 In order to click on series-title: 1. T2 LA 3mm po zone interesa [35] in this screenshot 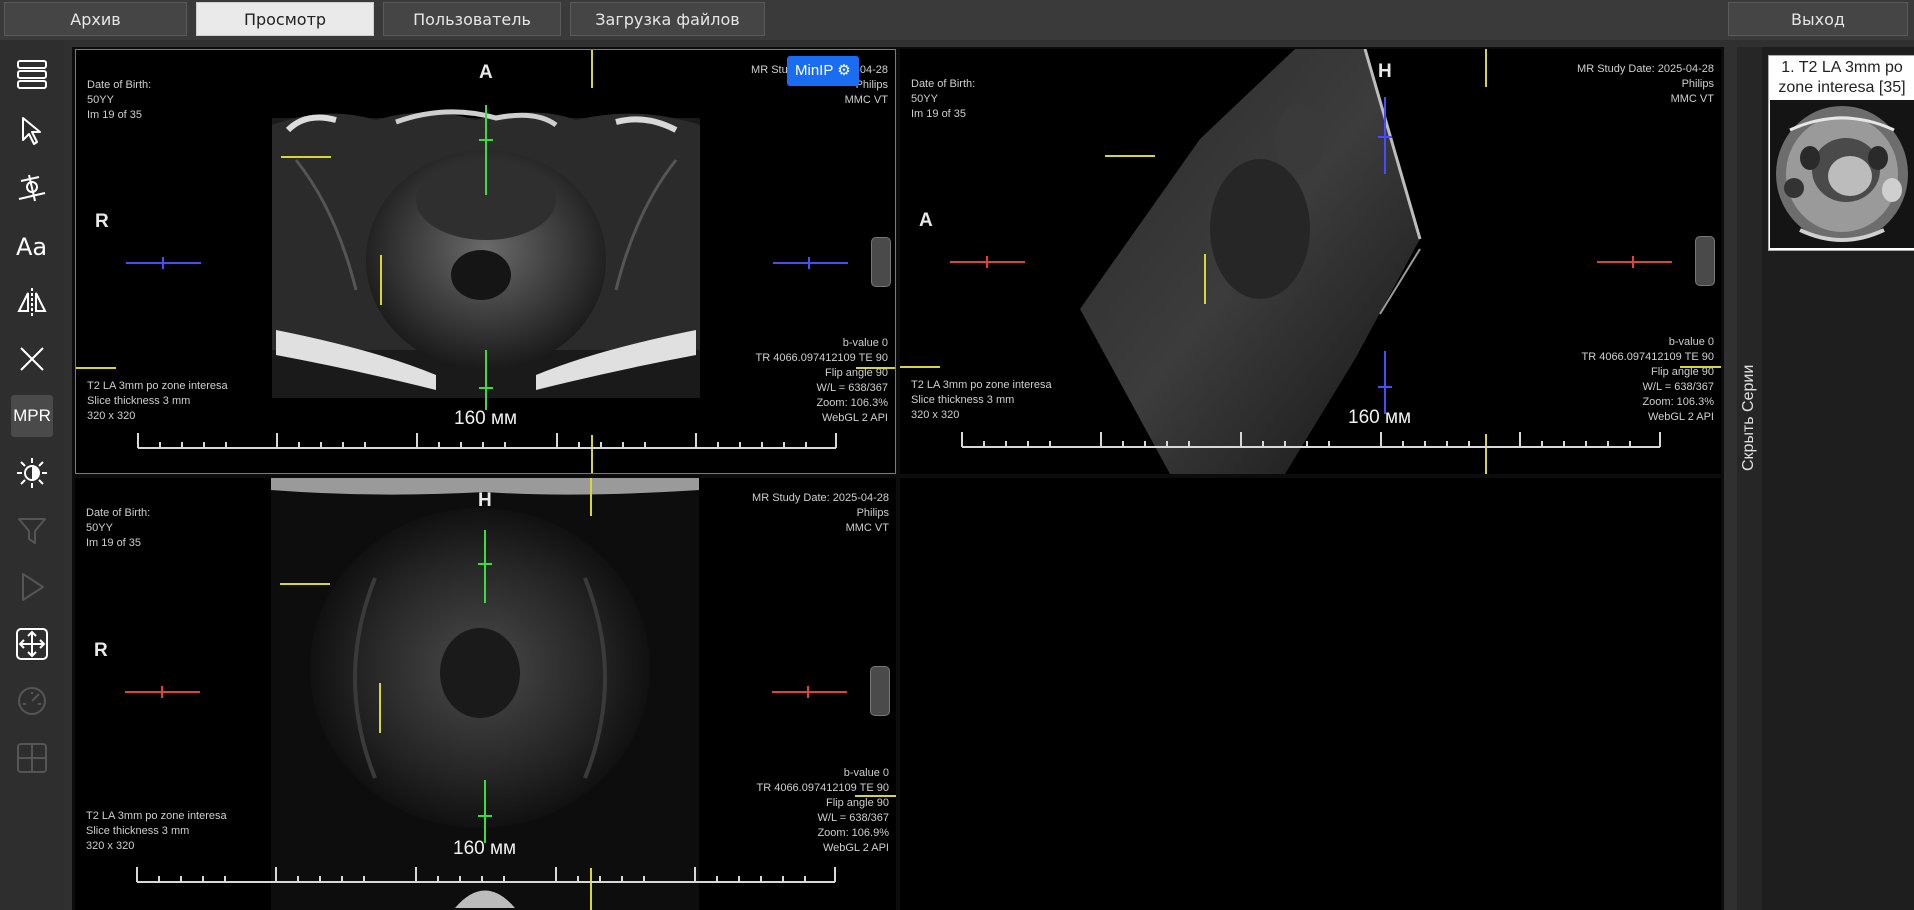, I will do `click(1842, 77)`.